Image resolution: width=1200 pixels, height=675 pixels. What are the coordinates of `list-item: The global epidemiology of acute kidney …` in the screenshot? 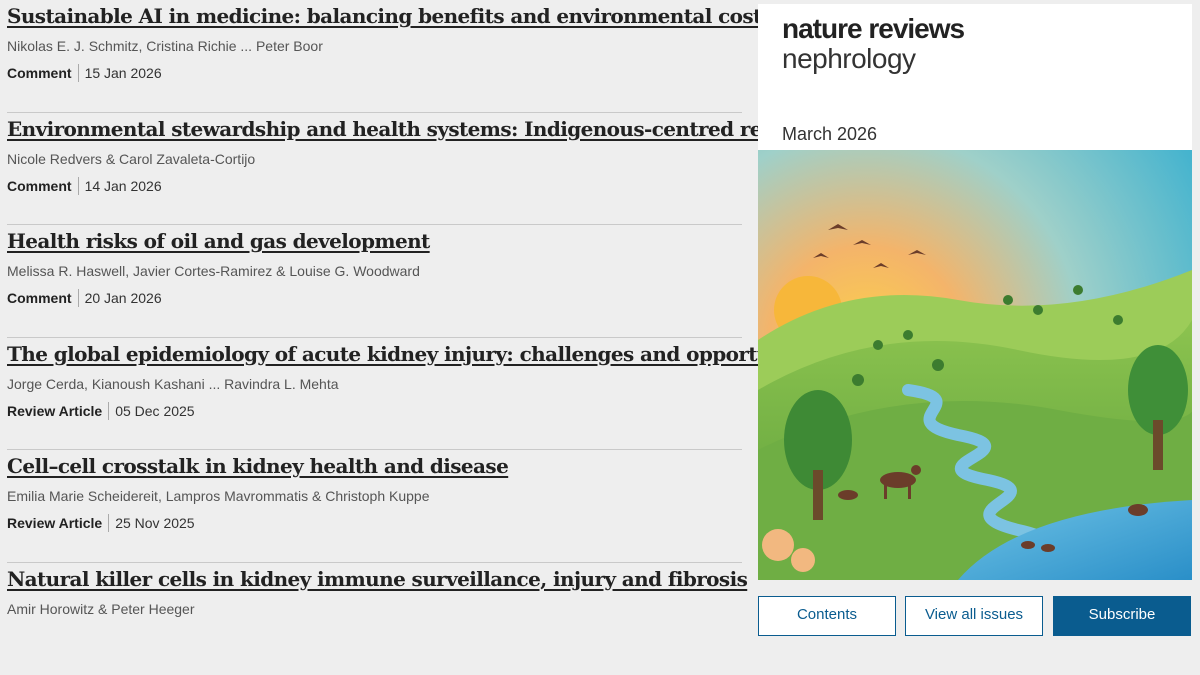 It's located at (374, 394).